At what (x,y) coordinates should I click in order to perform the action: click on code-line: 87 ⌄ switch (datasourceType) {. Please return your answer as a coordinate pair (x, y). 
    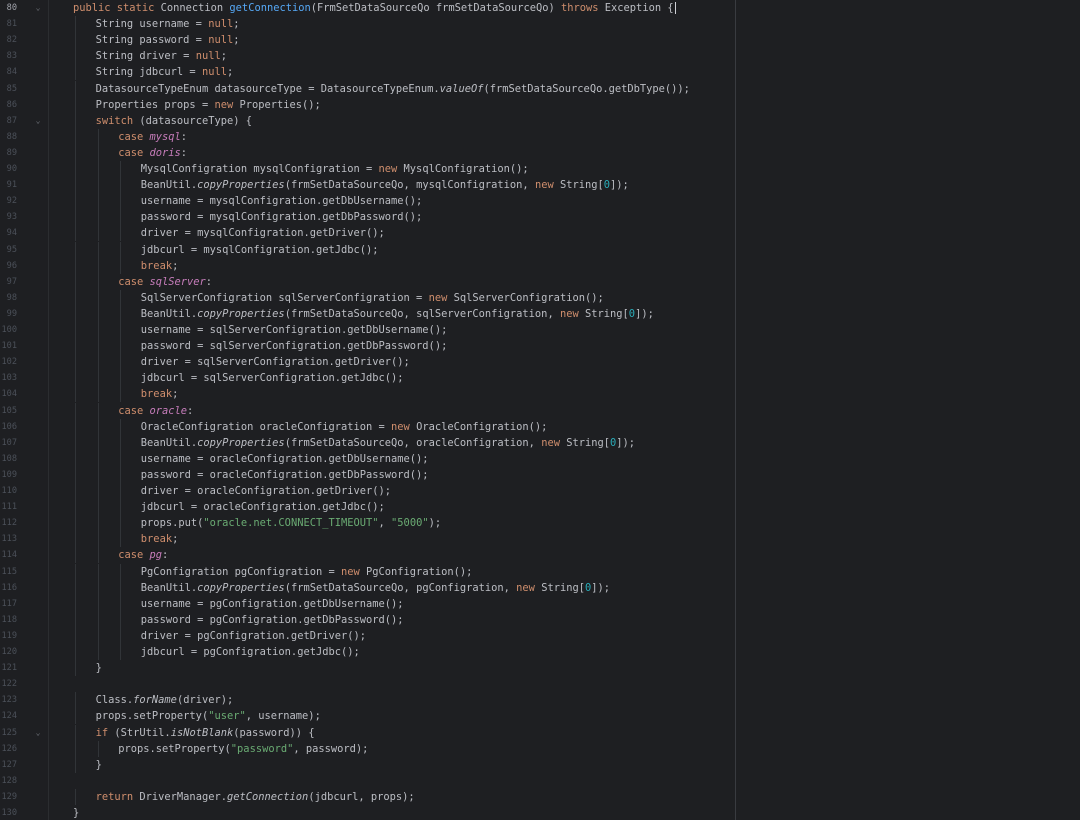
    Looking at the image, I should click on (540, 120).